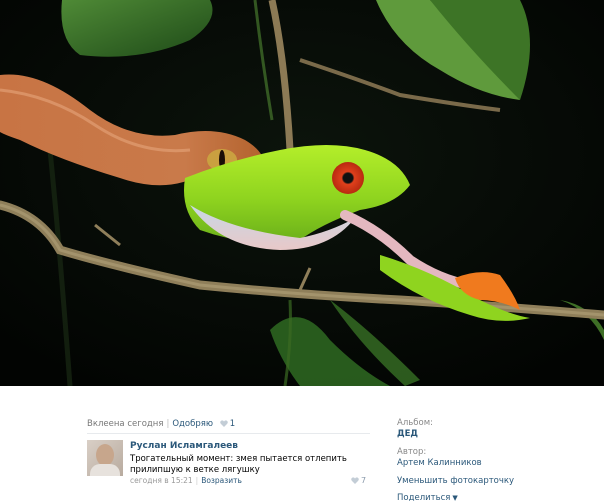  Describe the element at coordinates (364, 480) in the screenshot. I see `comment-likes-count: 7` at that location.